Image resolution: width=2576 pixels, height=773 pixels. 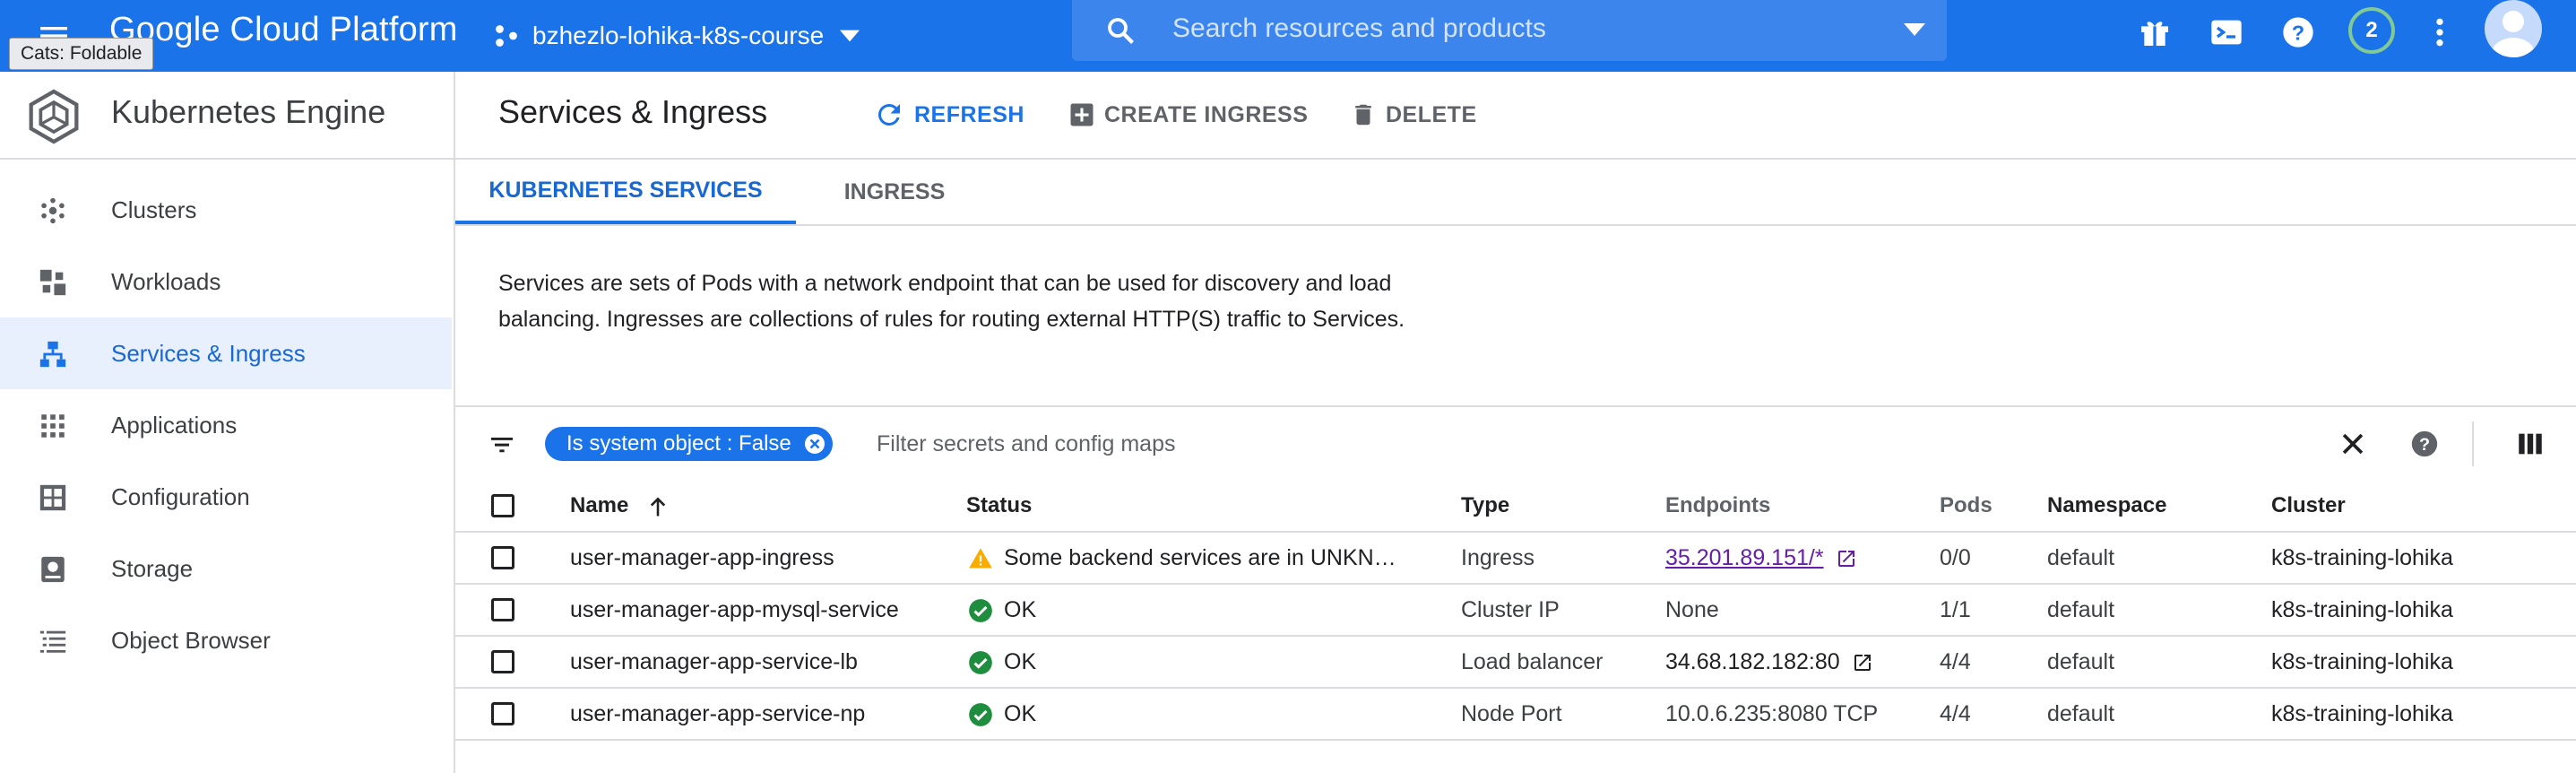 I want to click on sidebar-item-object-browser: Object Browser, so click(x=226, y=640).